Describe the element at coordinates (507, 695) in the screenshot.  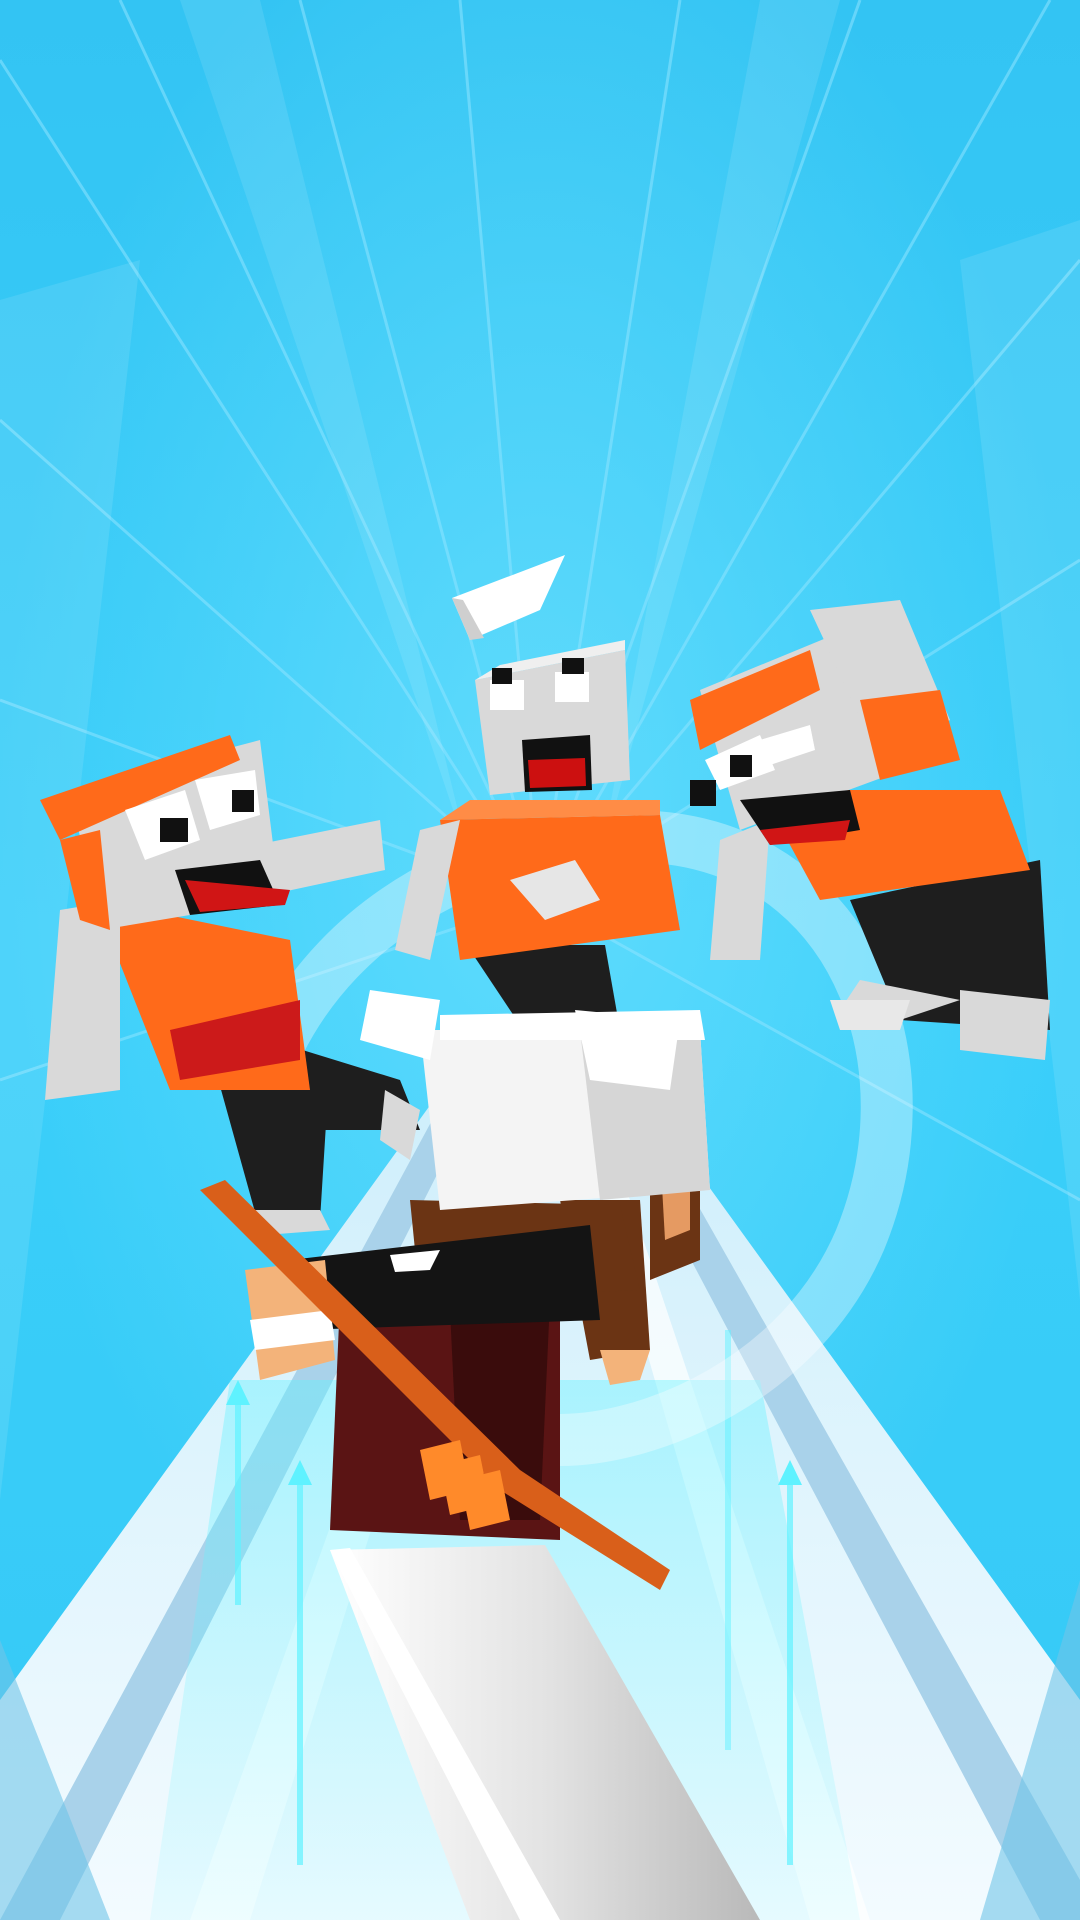
I see `eye-left` at that location.